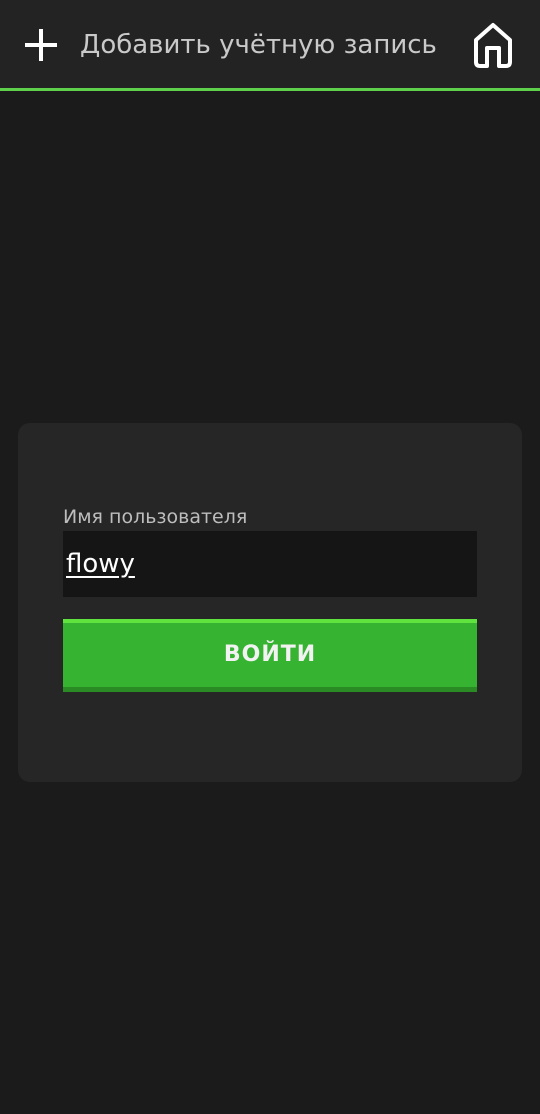  I want to click on add-account-title: Добавить учётную запись, so click(258, 45).